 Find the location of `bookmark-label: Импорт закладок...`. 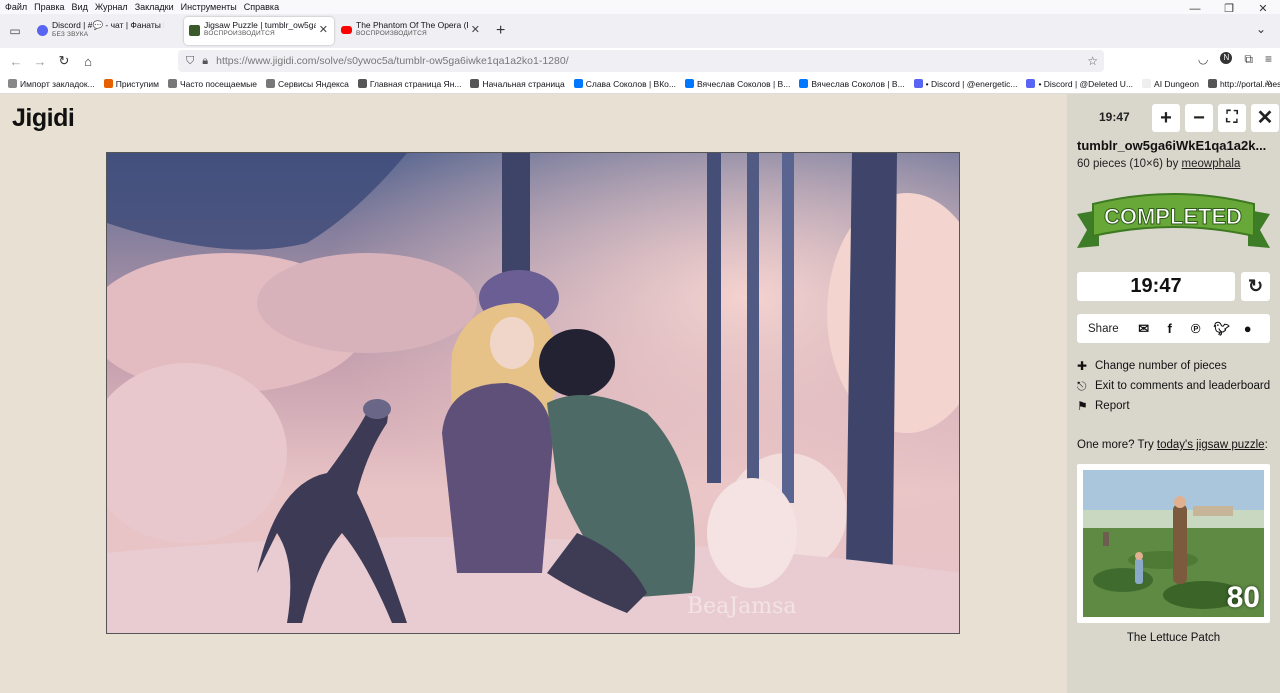

bookmark-label: Импорт закладок... is located at coordinates (57, 83).